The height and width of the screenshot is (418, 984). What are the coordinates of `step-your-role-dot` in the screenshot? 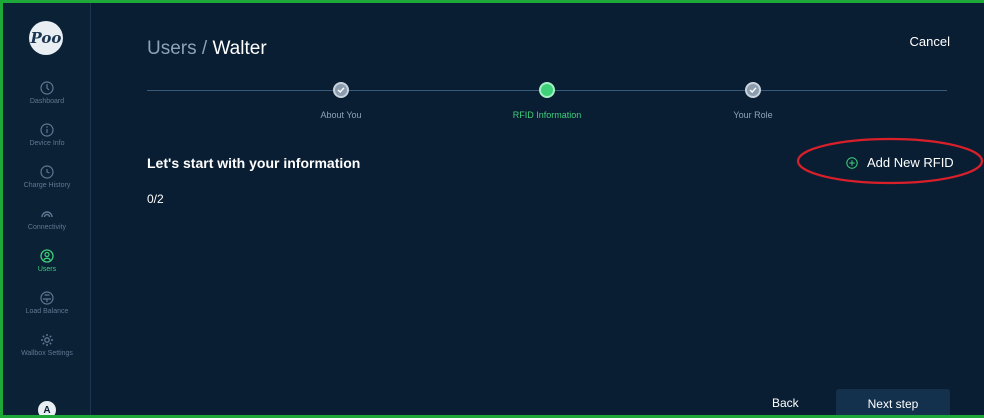 It's located at (753, 90).